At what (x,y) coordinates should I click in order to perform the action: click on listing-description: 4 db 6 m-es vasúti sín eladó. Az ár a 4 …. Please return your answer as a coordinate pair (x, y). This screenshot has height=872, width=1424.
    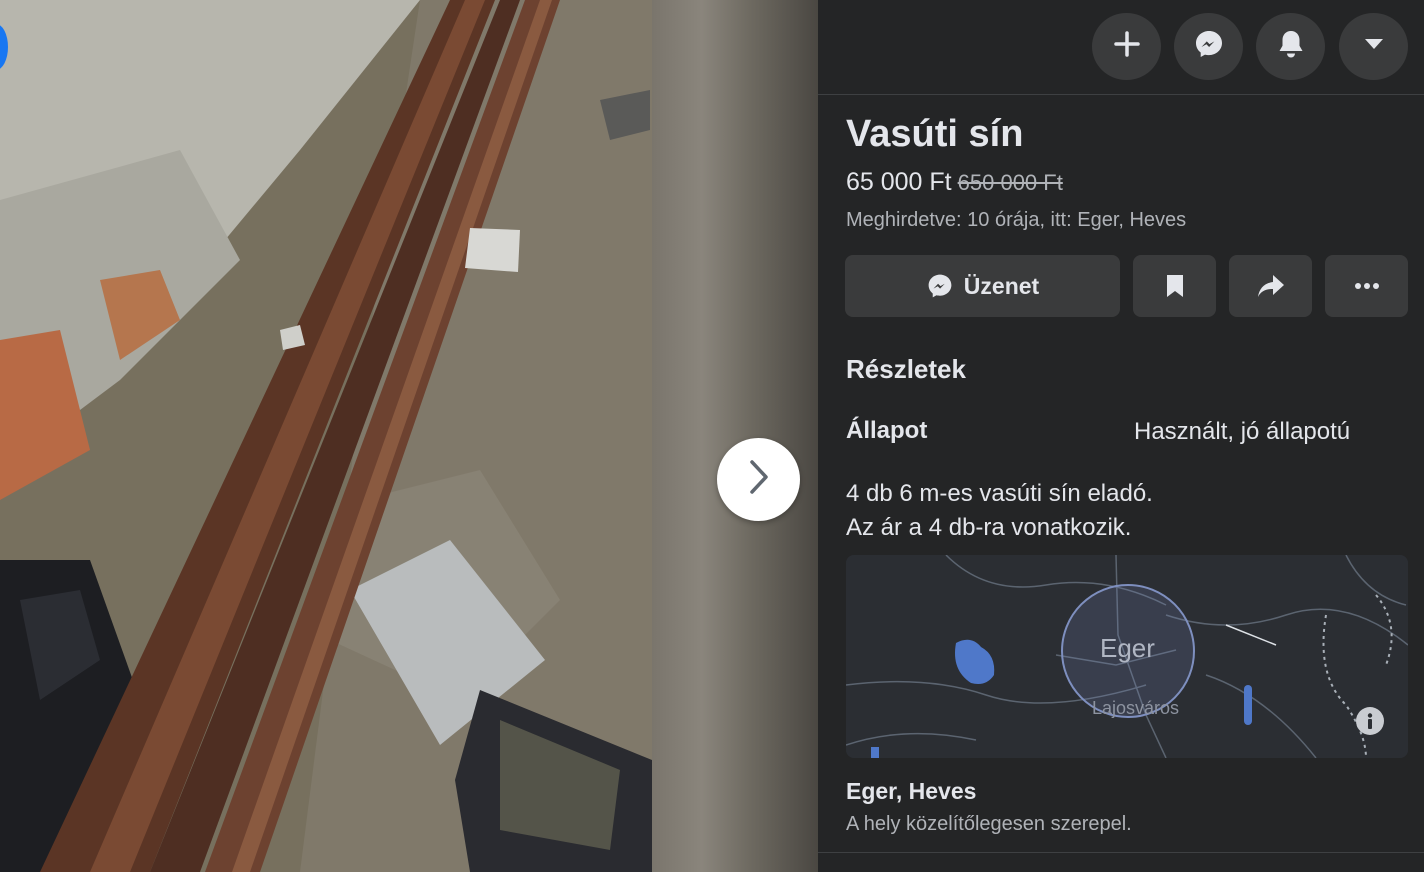
    Looking at the image, I should click on (999, 511).